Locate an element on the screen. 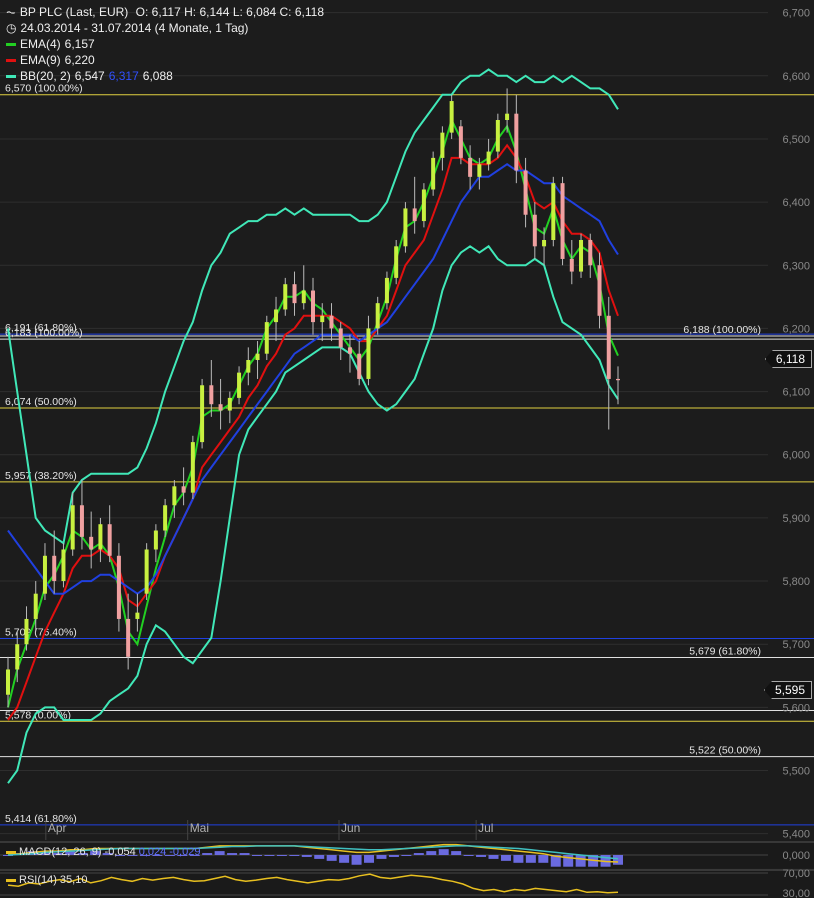  y-tick-label: 6,500 is located at coordinates (796, 140).